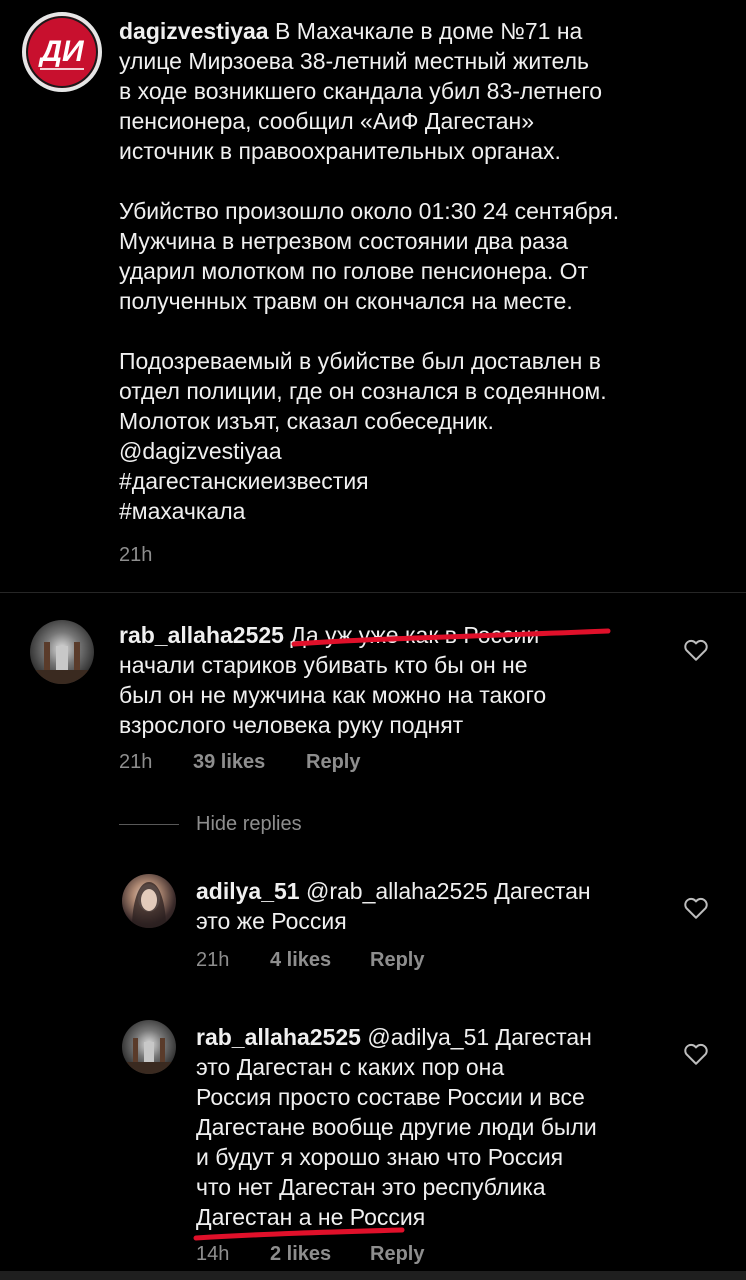 The width and height of the screenshot is (746, 1280). What do you see at coordinates (323, 665) in the screenshot?
I see `comment-line: начали стариков убивать кто бы он не` at bounding box center [323, 665].